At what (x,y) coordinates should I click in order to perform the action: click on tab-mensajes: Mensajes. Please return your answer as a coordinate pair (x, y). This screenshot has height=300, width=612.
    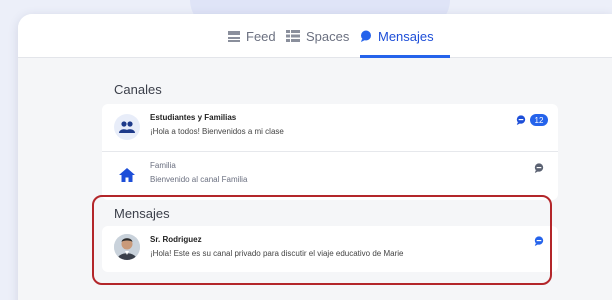
    Looking at the image, I should click on (397, 36).